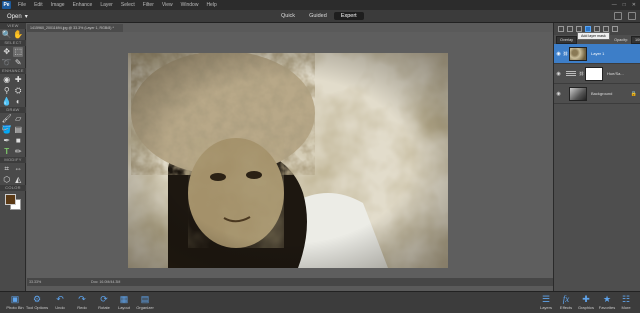 The width and height of the screenshot is (640, 313). Describe the element at coordinates (60, 298) in the screenshot. I see `undo-icon: ↶` at that location.